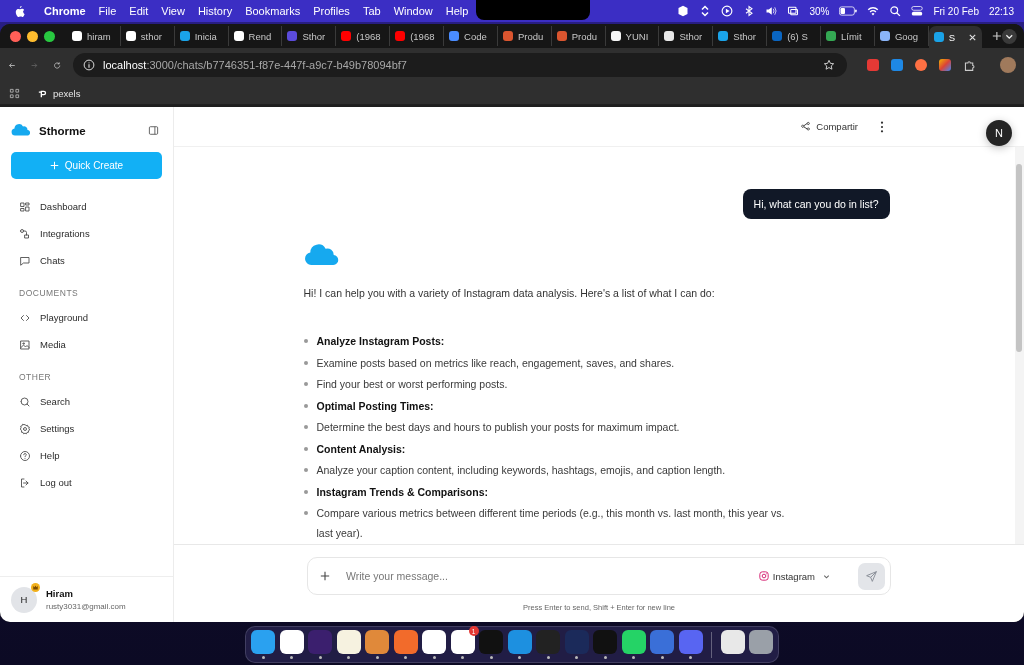  Describe the element at coordinates (457, 11) in the screenshot. I see `menu-item: Help` at that location.